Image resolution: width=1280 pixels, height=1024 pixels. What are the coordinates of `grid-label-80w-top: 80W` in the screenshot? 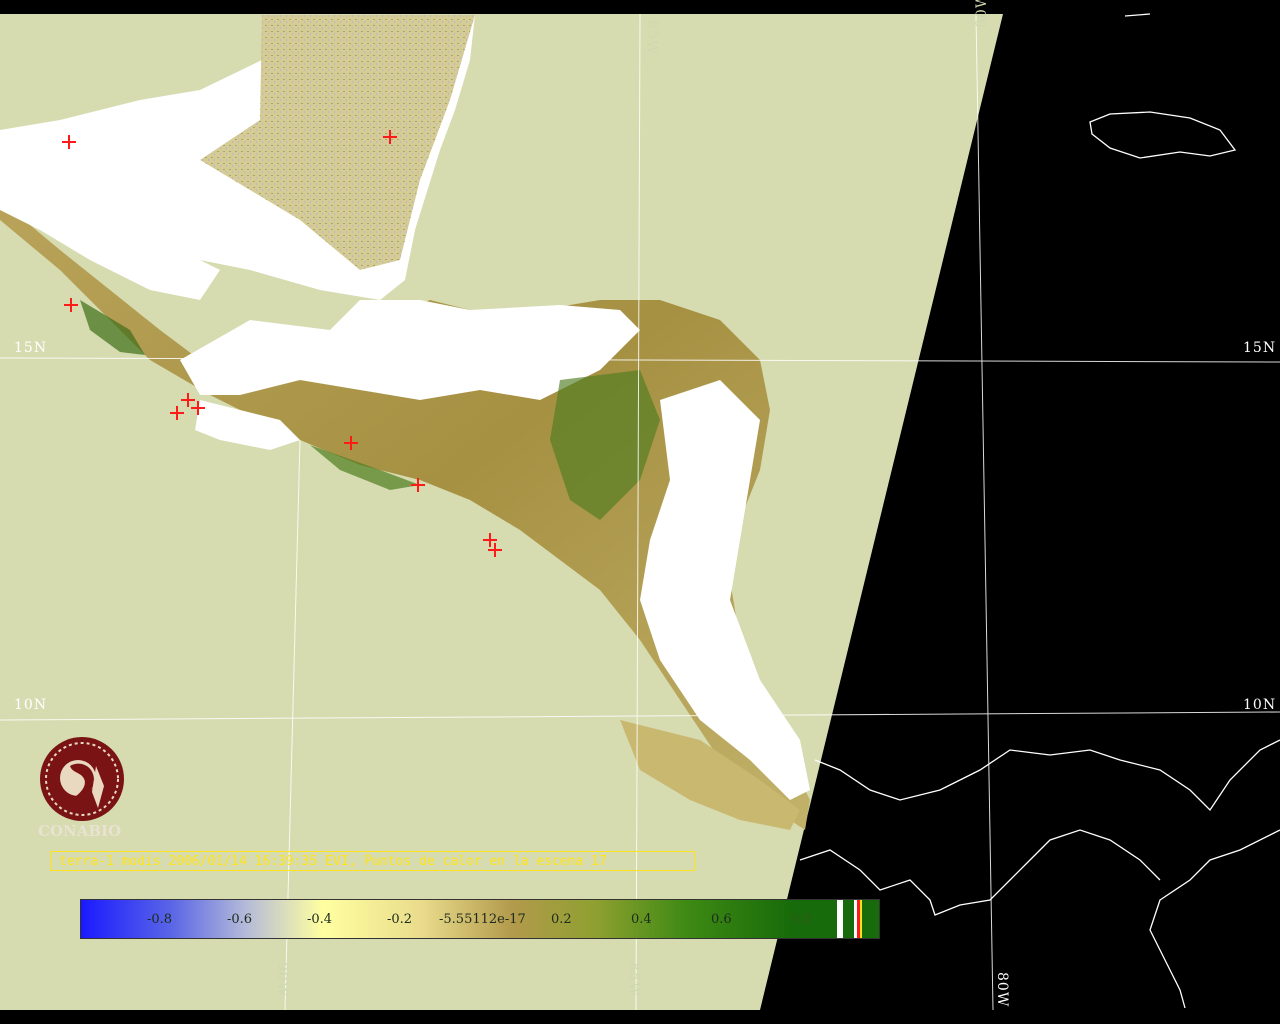 It's located at (982, 14).